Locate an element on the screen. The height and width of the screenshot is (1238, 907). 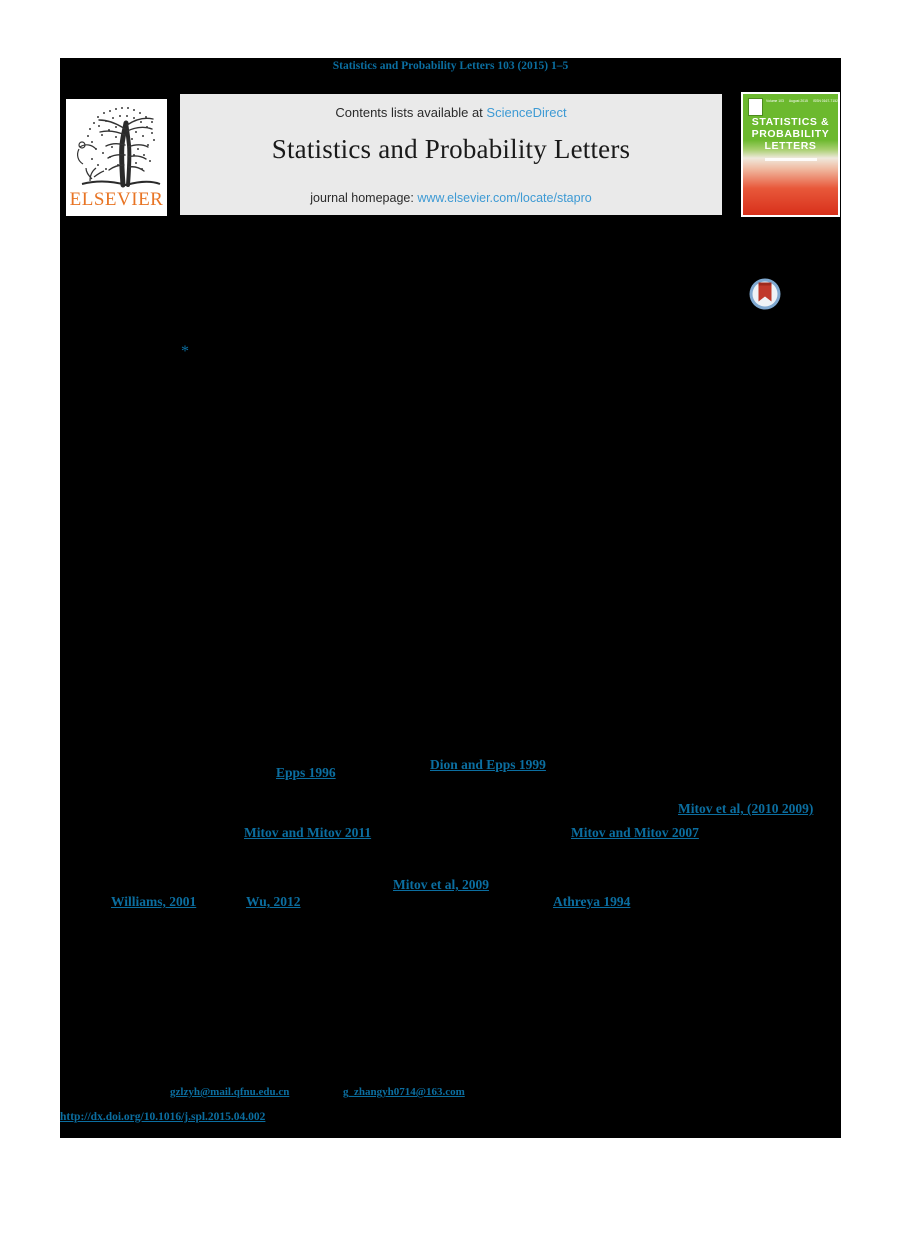
cover-meta-right: ISSN 0167-7152 is located at coordinates (825, 101).